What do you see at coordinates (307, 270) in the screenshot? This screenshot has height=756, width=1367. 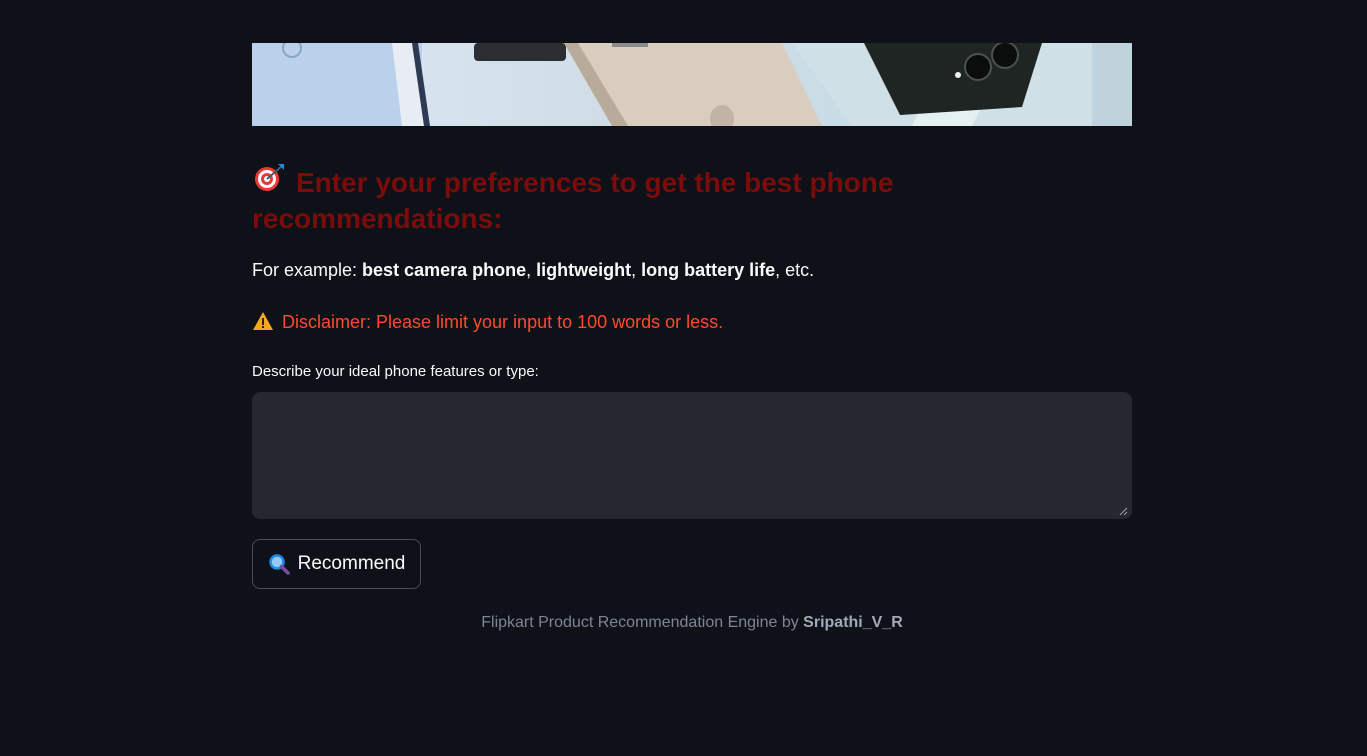 I see `example-prefix: For example:` at bounding box center [307, 270].